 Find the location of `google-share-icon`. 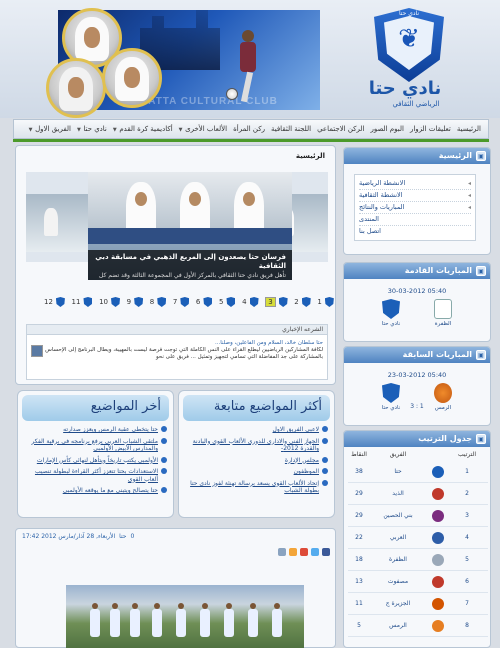

google-share-icon is located at coordinates (304, 552).